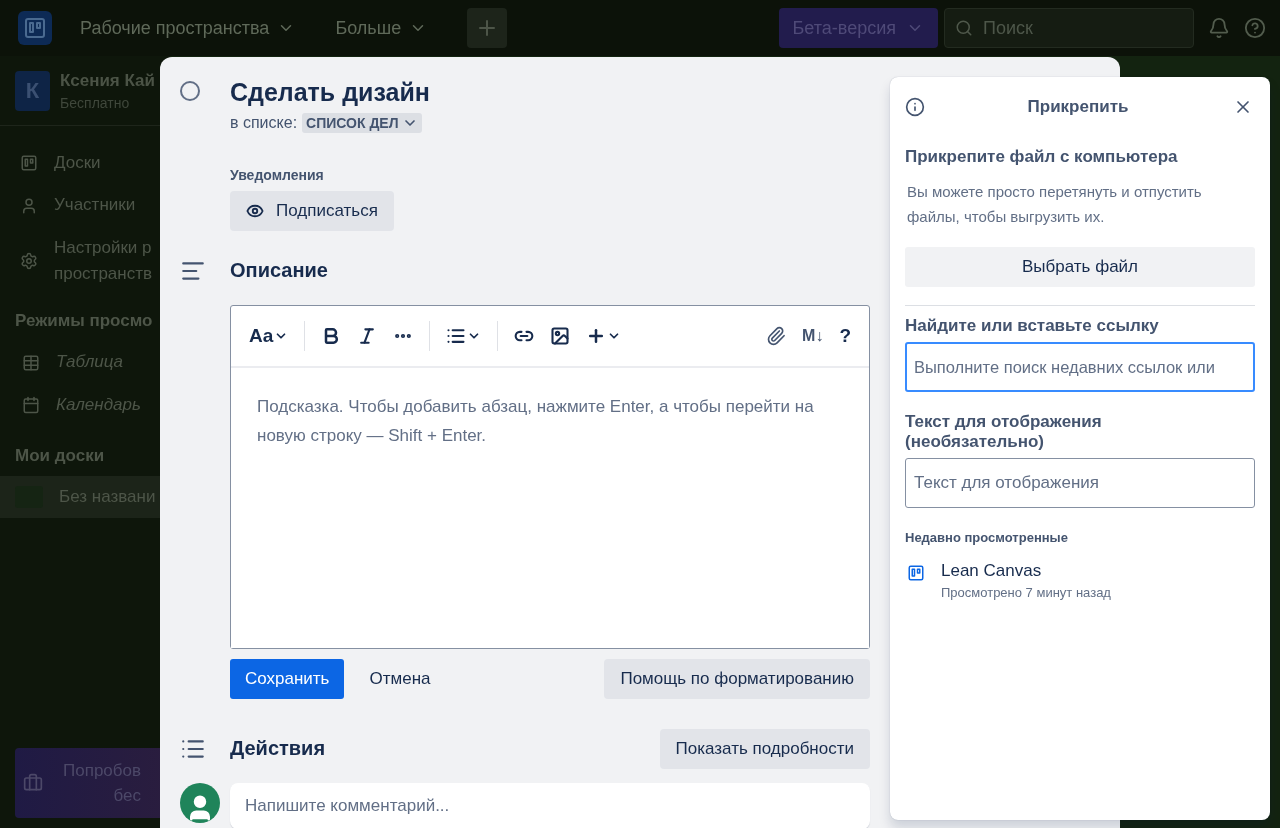 The height and width of the screenshot is (828, 1280). Describe the element at coordinates (200, 802) in the screenshot. I see `avatar-icon` at that location.